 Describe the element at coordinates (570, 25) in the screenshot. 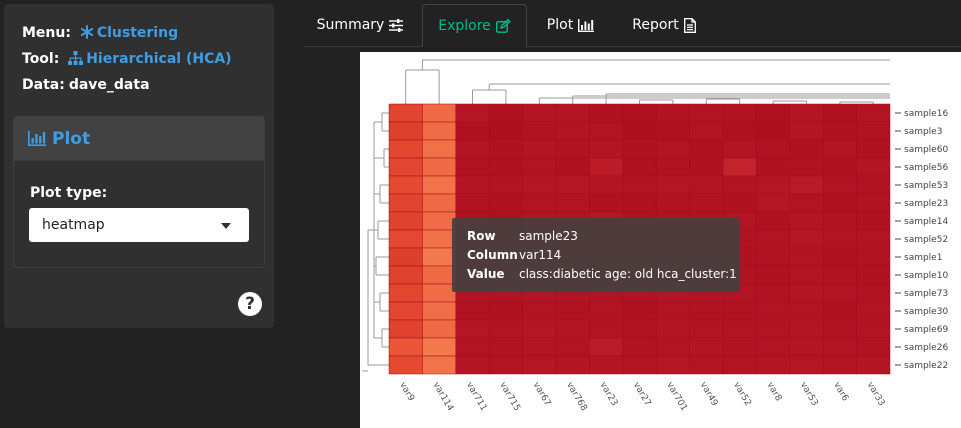

I see `tab-plot: Plot` at that location.